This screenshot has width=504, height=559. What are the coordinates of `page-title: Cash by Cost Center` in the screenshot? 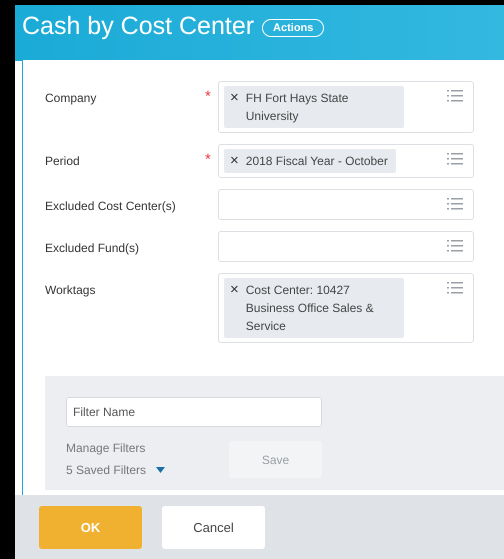 It's located at (138, 26).